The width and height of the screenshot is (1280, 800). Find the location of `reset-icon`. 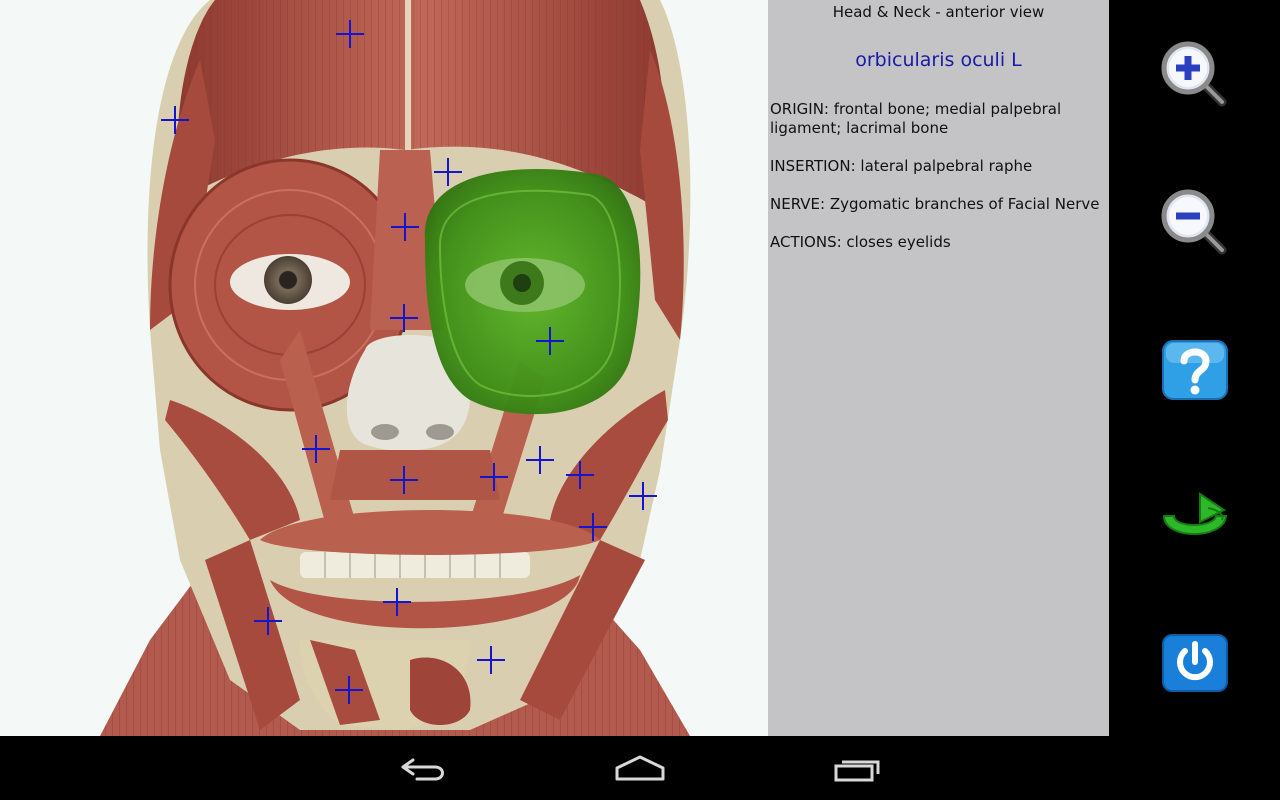

reset-icon is located at coordinates (1195, 513).